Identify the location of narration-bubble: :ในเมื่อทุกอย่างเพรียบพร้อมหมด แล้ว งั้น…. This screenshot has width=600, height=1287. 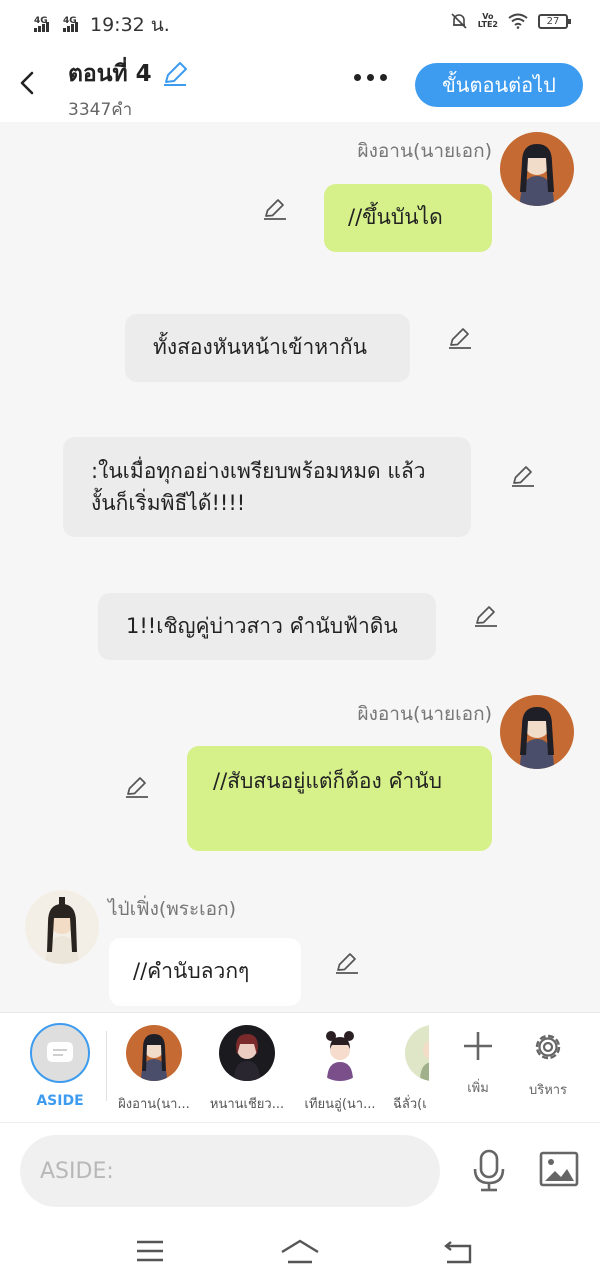
(267, 487).